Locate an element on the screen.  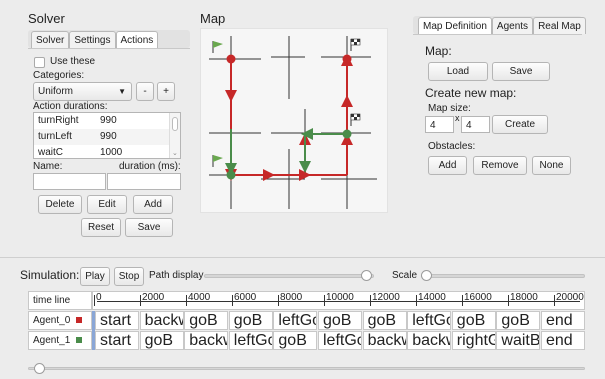
save-map-button: Save is located at coordinates (521, 71).